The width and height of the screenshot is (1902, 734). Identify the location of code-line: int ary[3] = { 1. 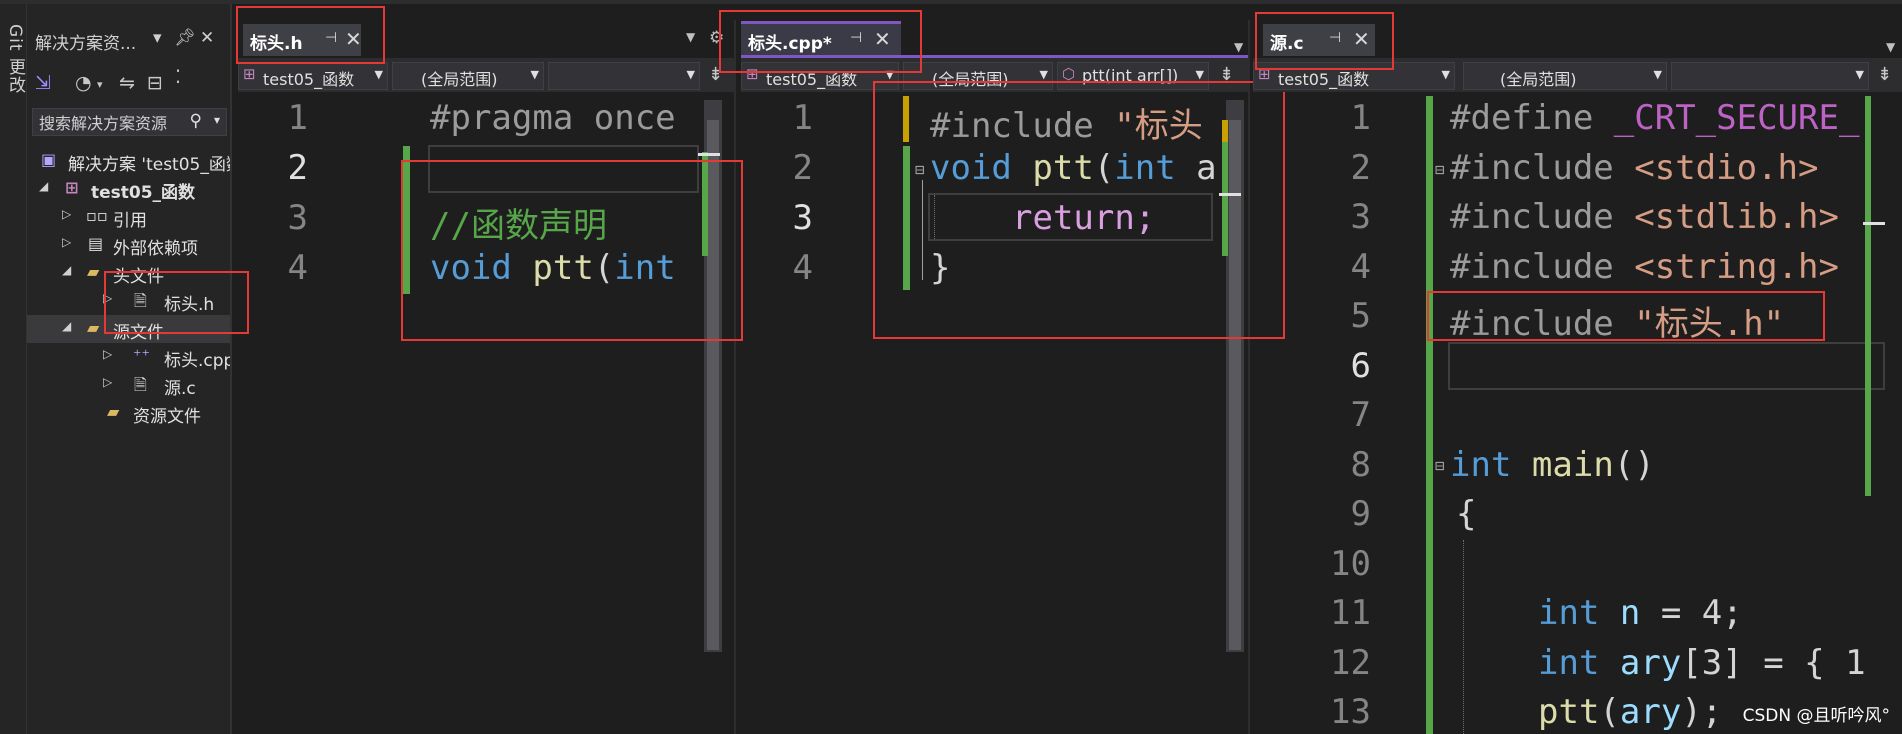
(1702, 663).